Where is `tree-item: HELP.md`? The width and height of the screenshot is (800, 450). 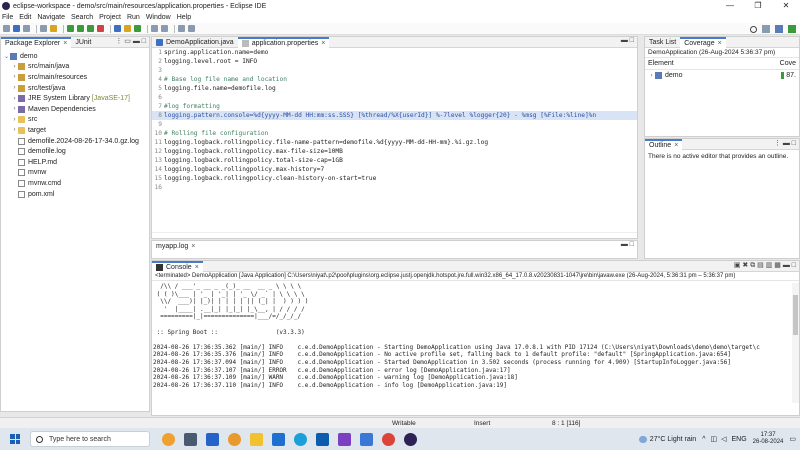
tree-item: HELP.md is located at coordinates (75, 162).